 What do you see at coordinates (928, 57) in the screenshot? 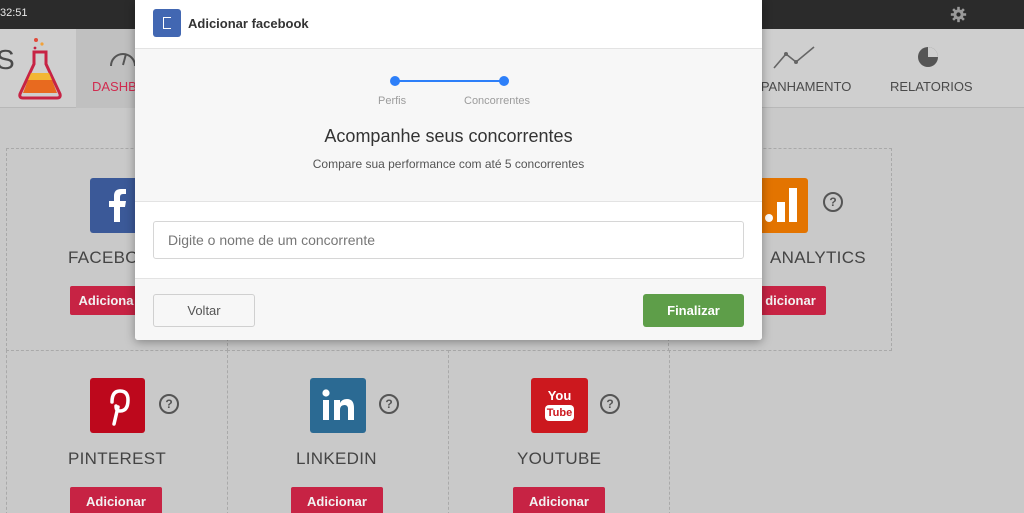
I see `pie-chart-icon` at bounding box center [928, 57].